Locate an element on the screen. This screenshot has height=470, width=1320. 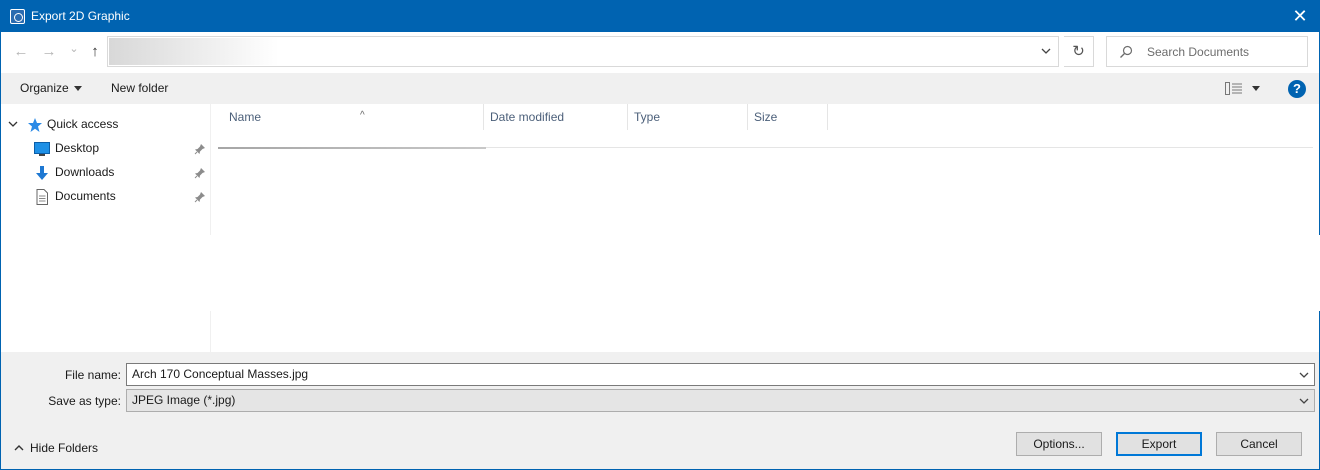
refresh-button: ↻ is located at coordinates (1079, 51).